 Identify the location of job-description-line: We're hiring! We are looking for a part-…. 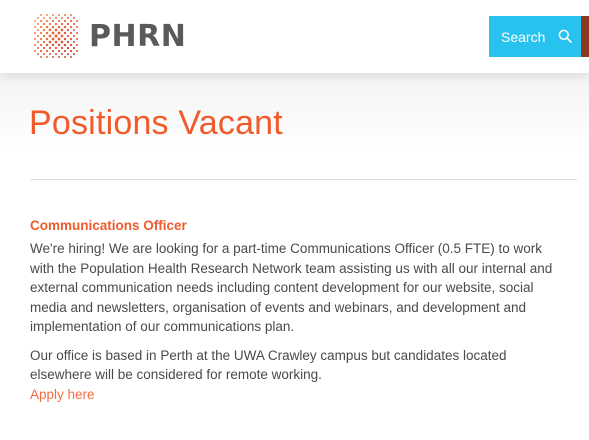
(286, 248).